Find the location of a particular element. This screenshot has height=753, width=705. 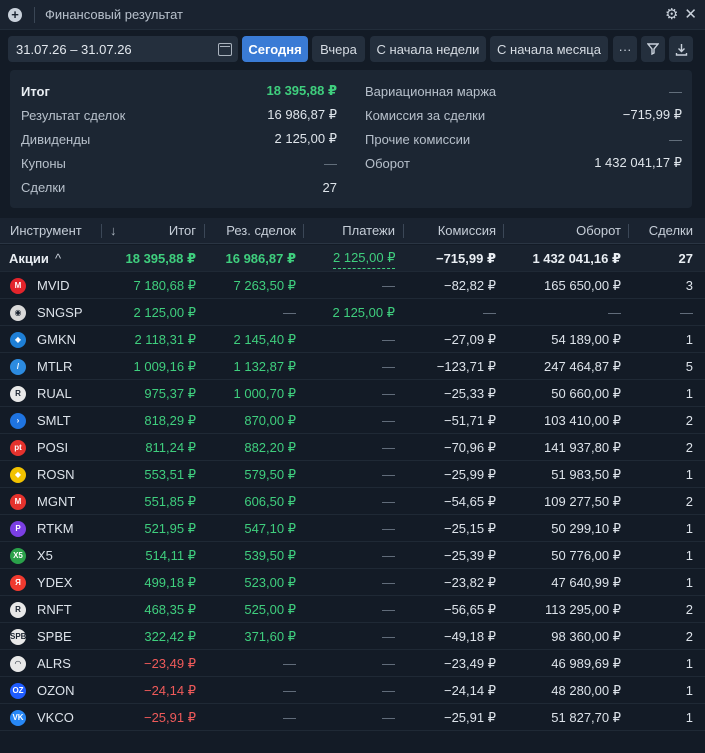

group-total: 18 395,88 ₽ is located at coordinates (161, 258).